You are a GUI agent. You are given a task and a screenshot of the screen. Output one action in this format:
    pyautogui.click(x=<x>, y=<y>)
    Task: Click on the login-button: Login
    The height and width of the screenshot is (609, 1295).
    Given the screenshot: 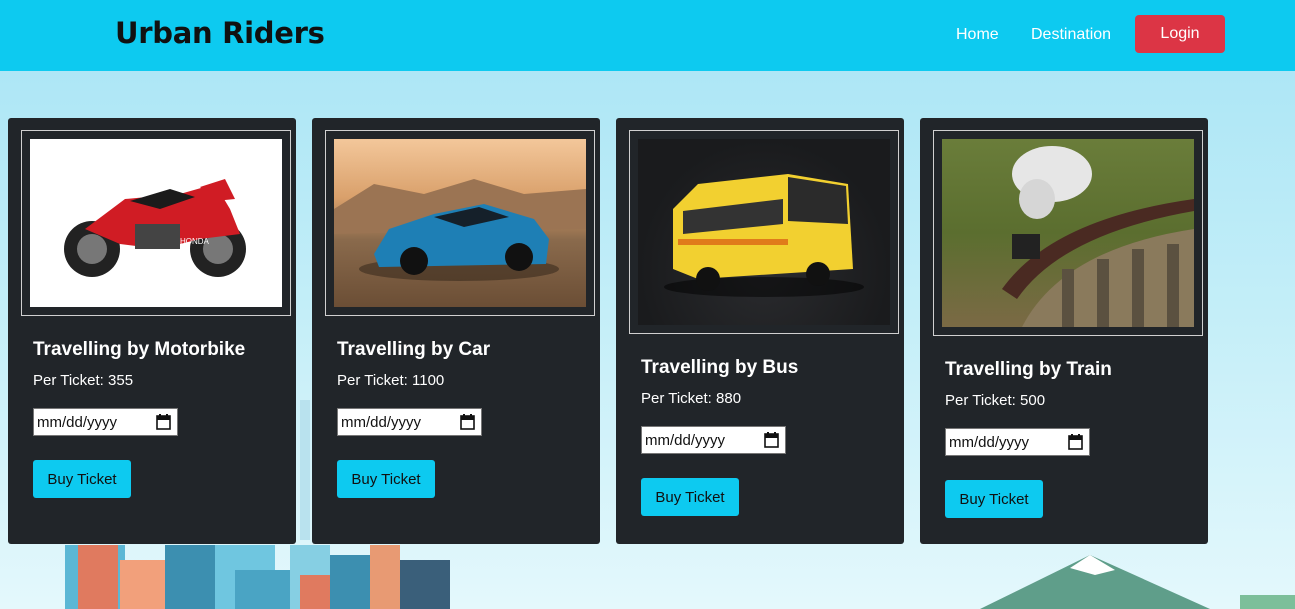 What is the action you would take?
    pyautogui.click(x=1180, y=34)
    